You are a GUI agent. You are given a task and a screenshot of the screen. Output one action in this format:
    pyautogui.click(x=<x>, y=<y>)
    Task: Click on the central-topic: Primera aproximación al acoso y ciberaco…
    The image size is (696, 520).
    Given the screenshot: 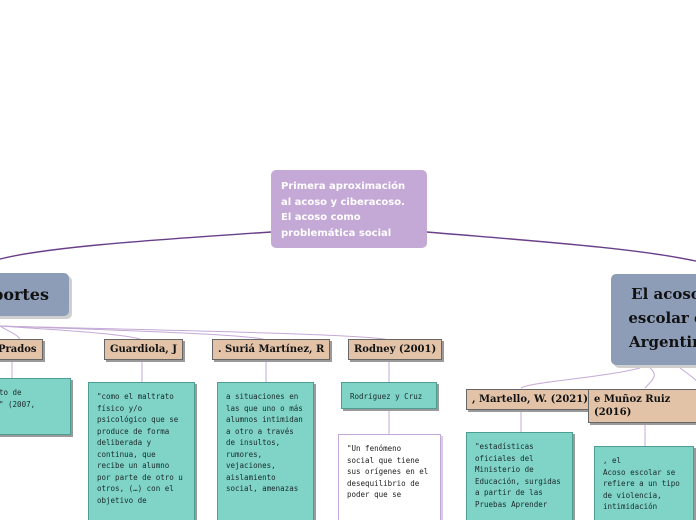 What is the action you would take?
    pyautogui.click(x=349, y=209)
    